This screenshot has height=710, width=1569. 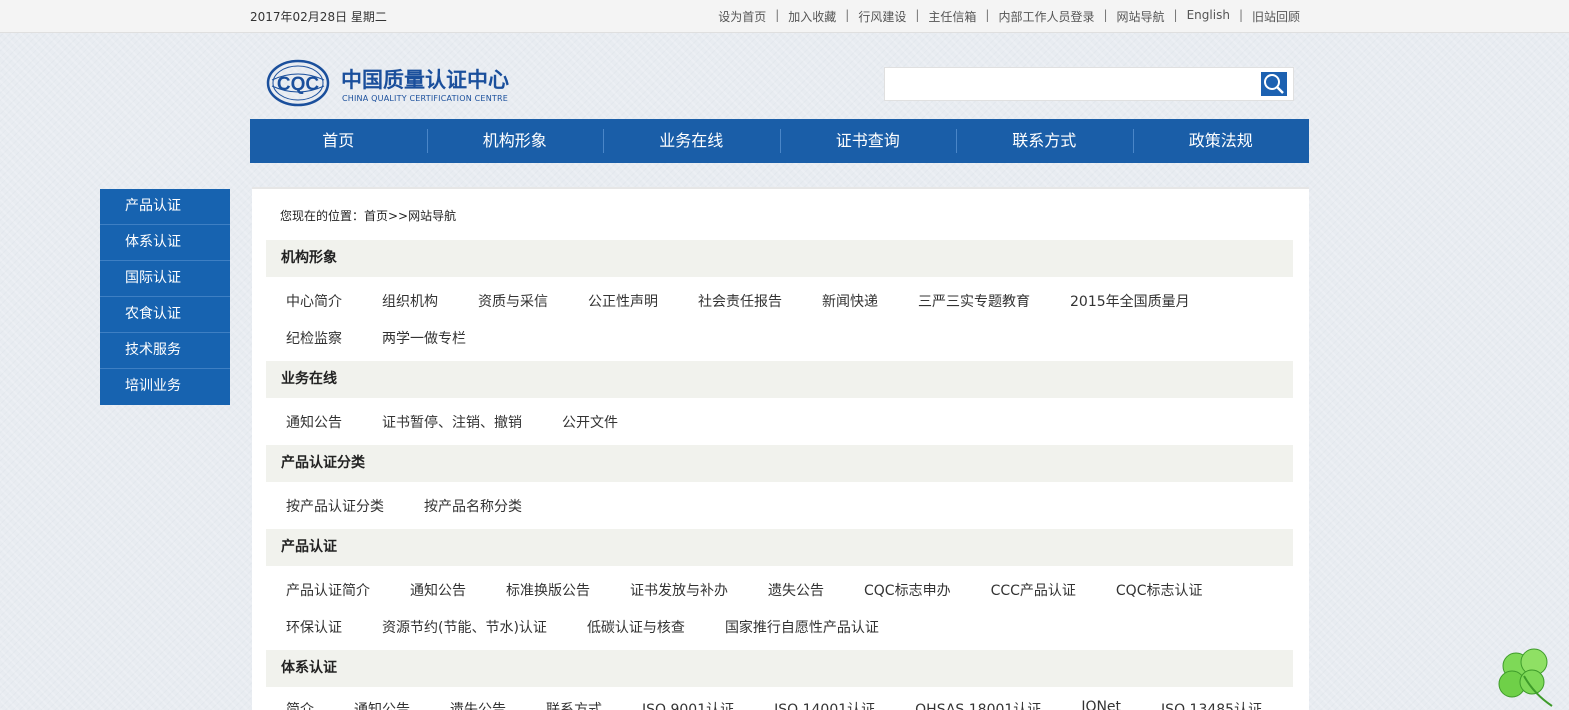 I want to click on search-box, so click(x=1089, y=84).